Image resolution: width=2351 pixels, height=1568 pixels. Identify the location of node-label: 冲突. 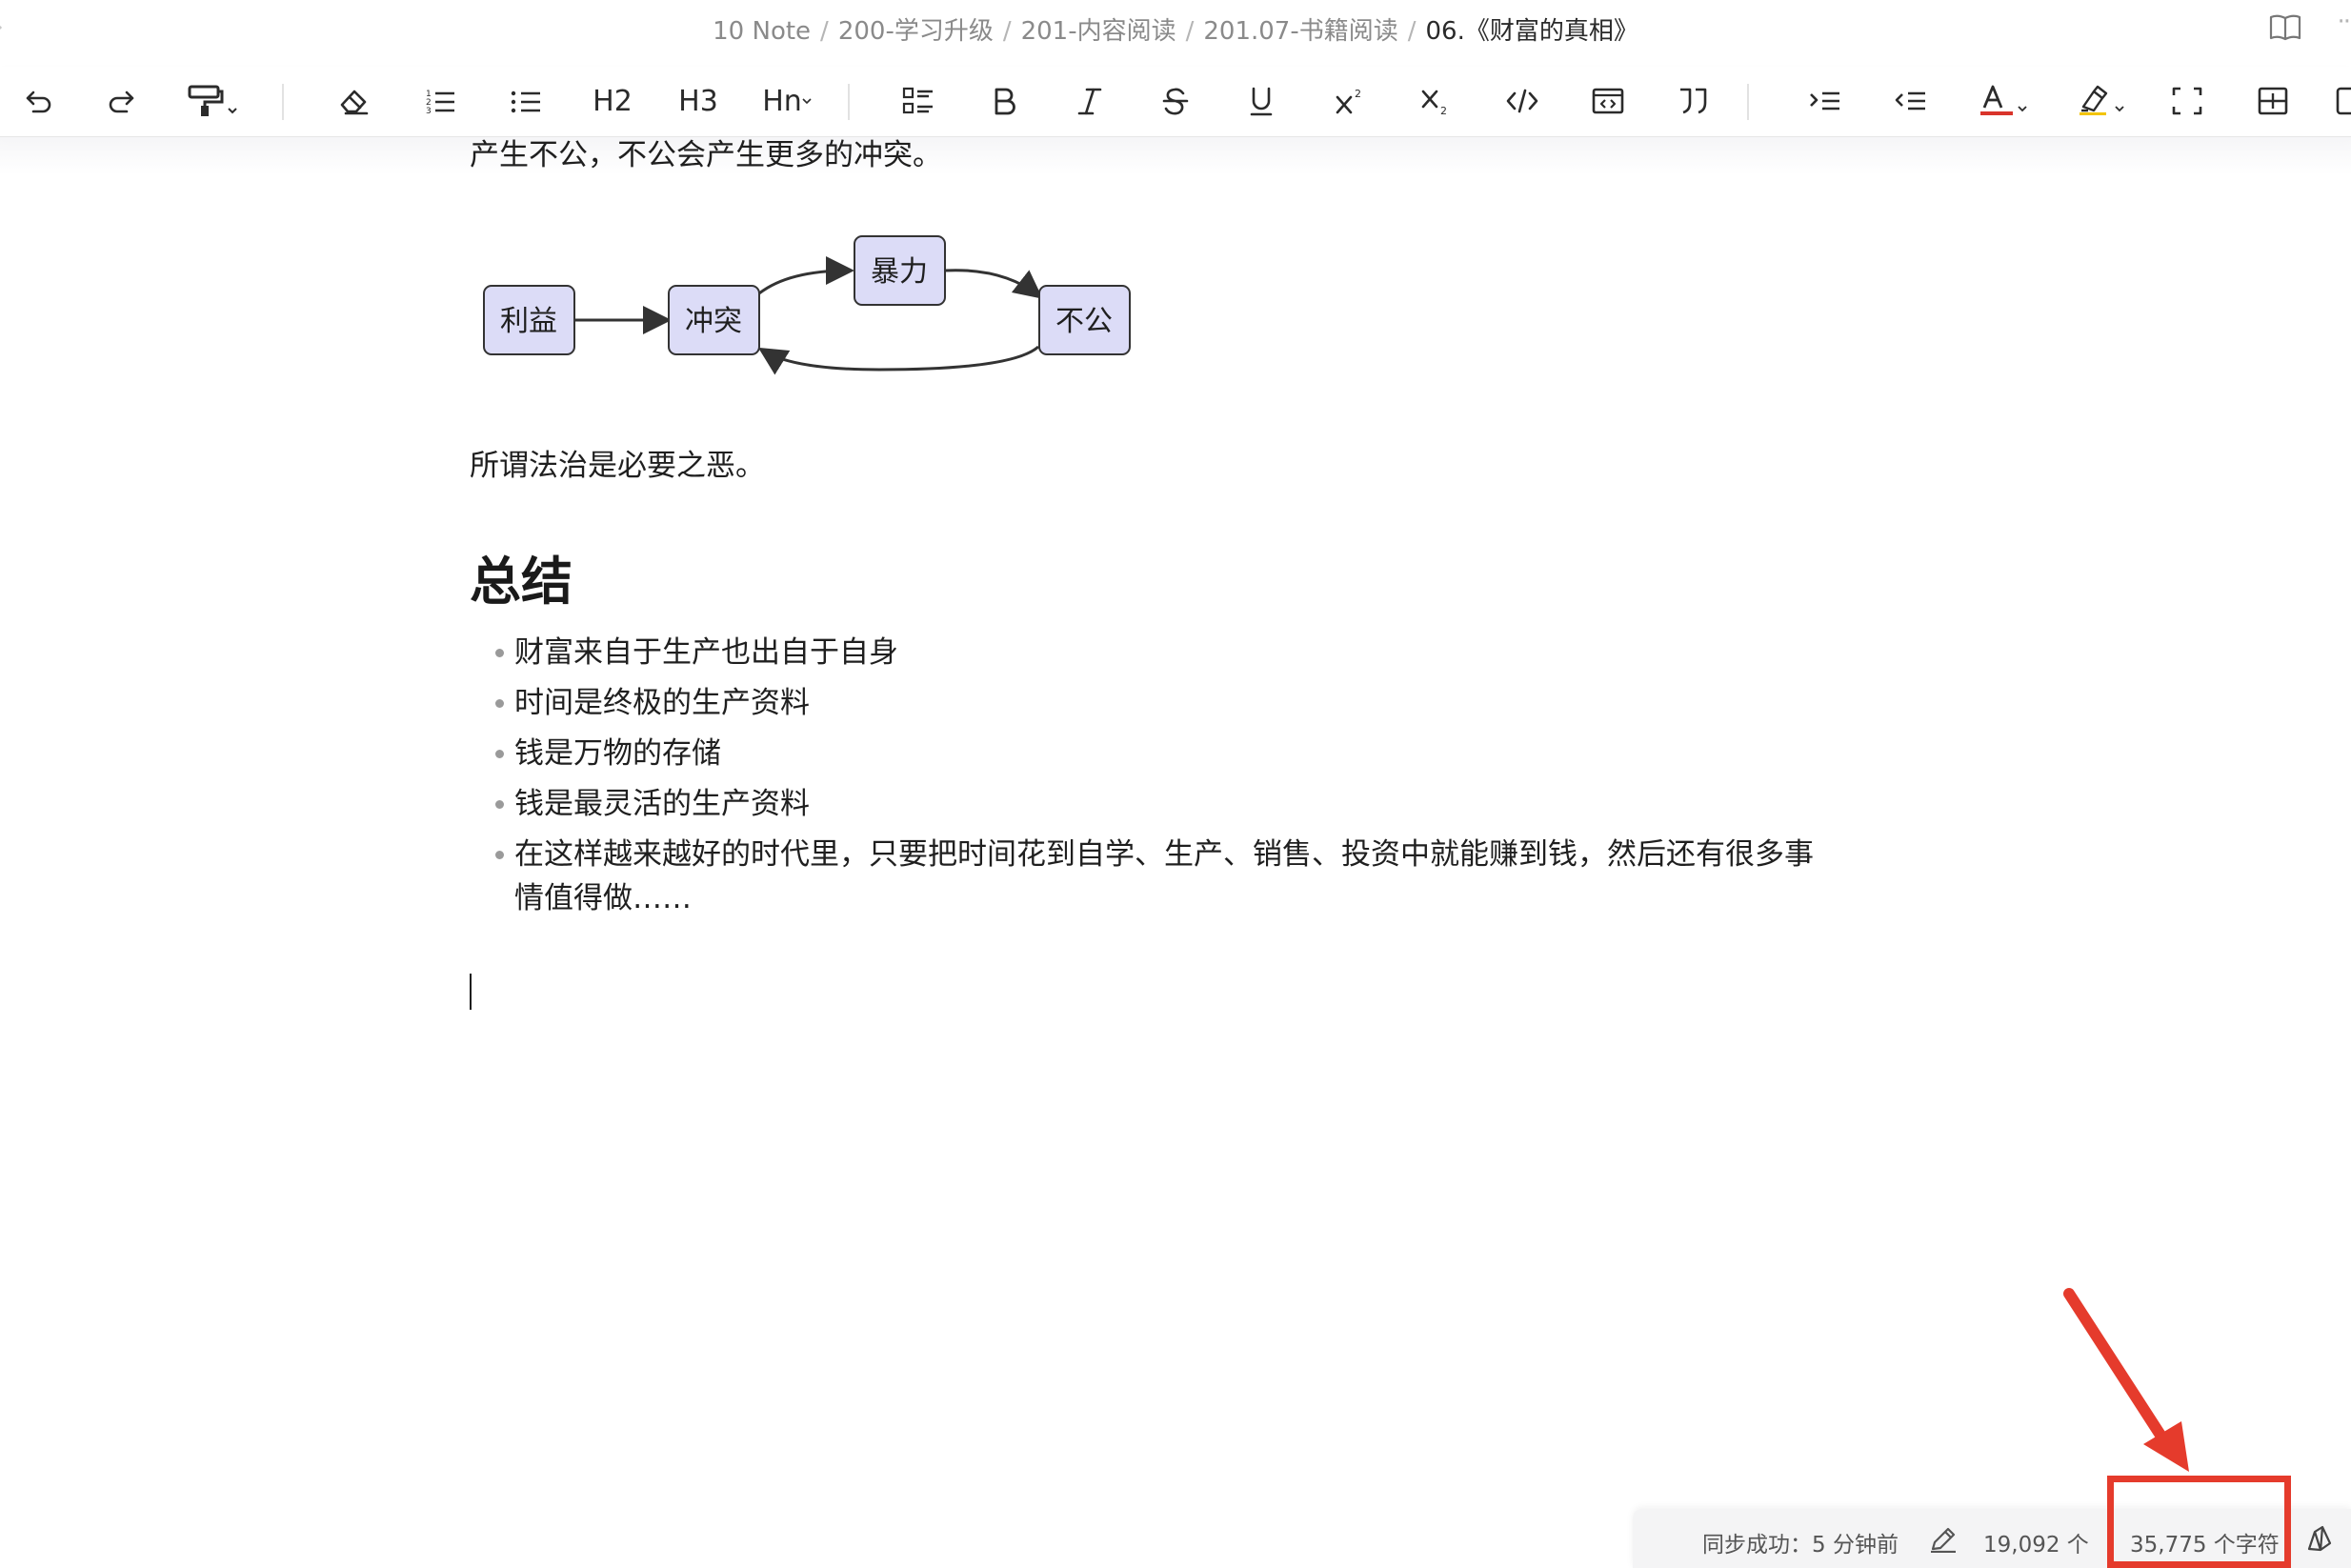
(714, 321).